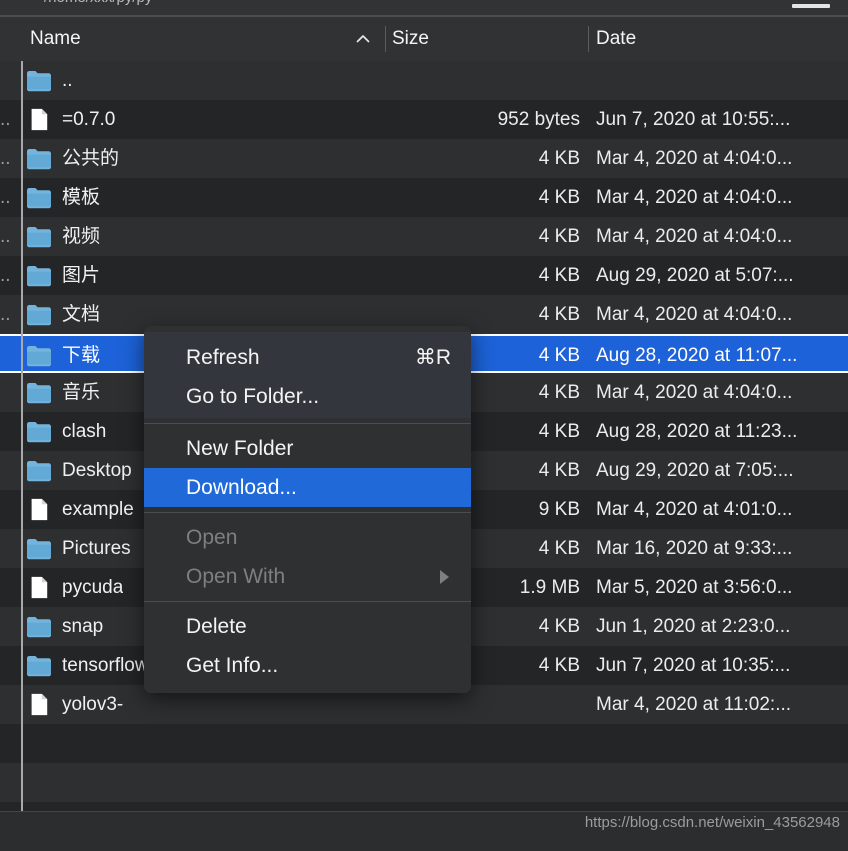 The height and width of the screenshot is (851, 848). What do you see at coordinates (424, 80) in the screenshot?
I see `table-row: ..` at bounding box center [424, 80].